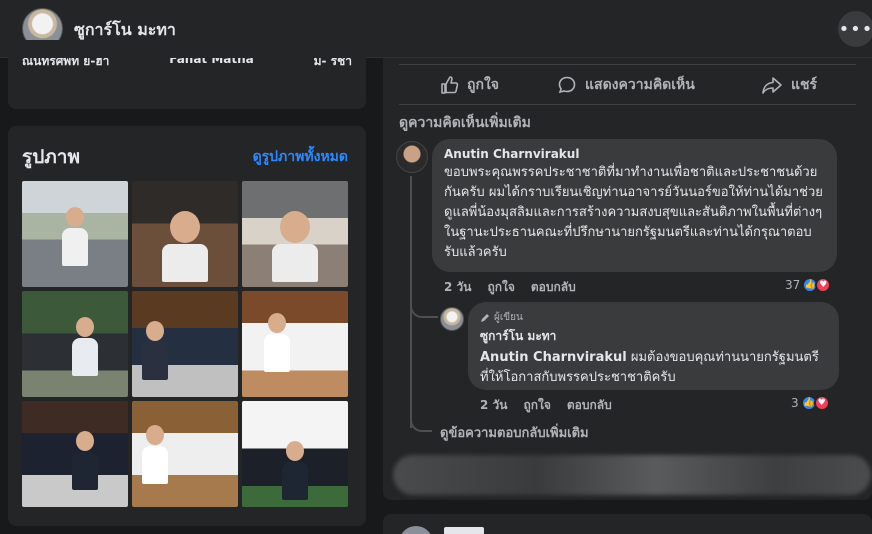  What do you see at coordinates (640, 85) in the screenshot?
I see `comment-label: แสดงความคิดเห็น` at bounding box center [640, 85].